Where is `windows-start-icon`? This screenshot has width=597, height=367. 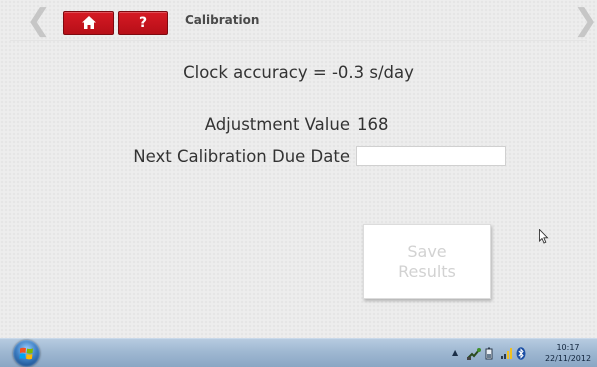
windows-start-icon is located at coordinates (26, 353).